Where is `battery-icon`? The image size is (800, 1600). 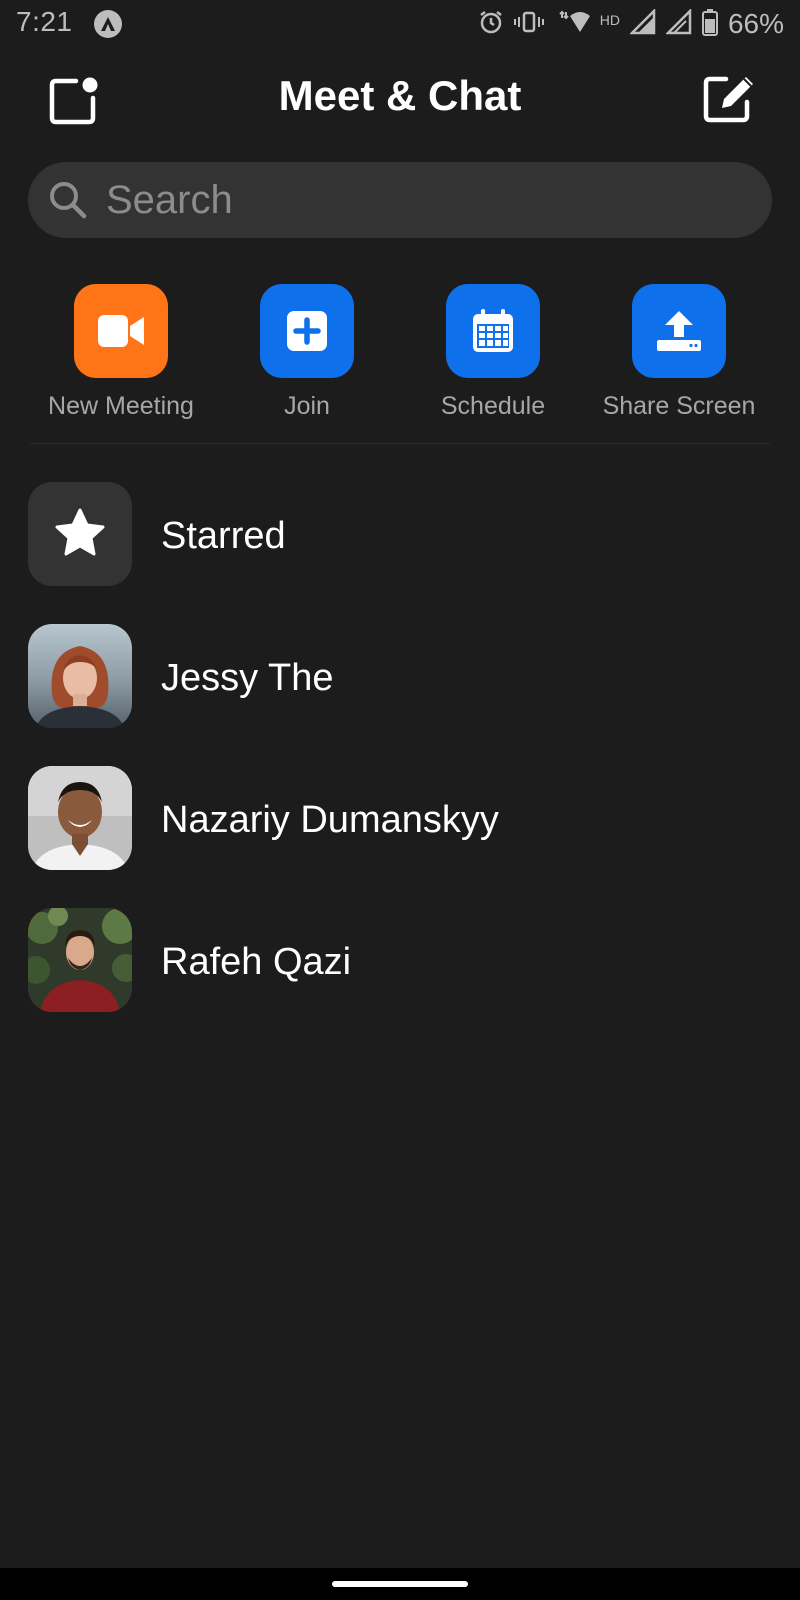 battery-icon is located at coordinates (709, 24).